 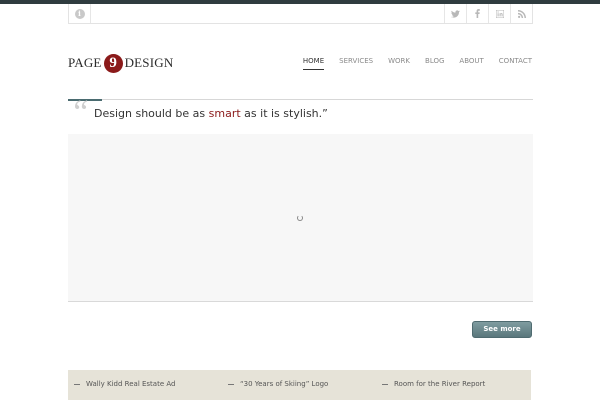 I want to click on work-item: Room for the River Report, so click(x=433, y=384).